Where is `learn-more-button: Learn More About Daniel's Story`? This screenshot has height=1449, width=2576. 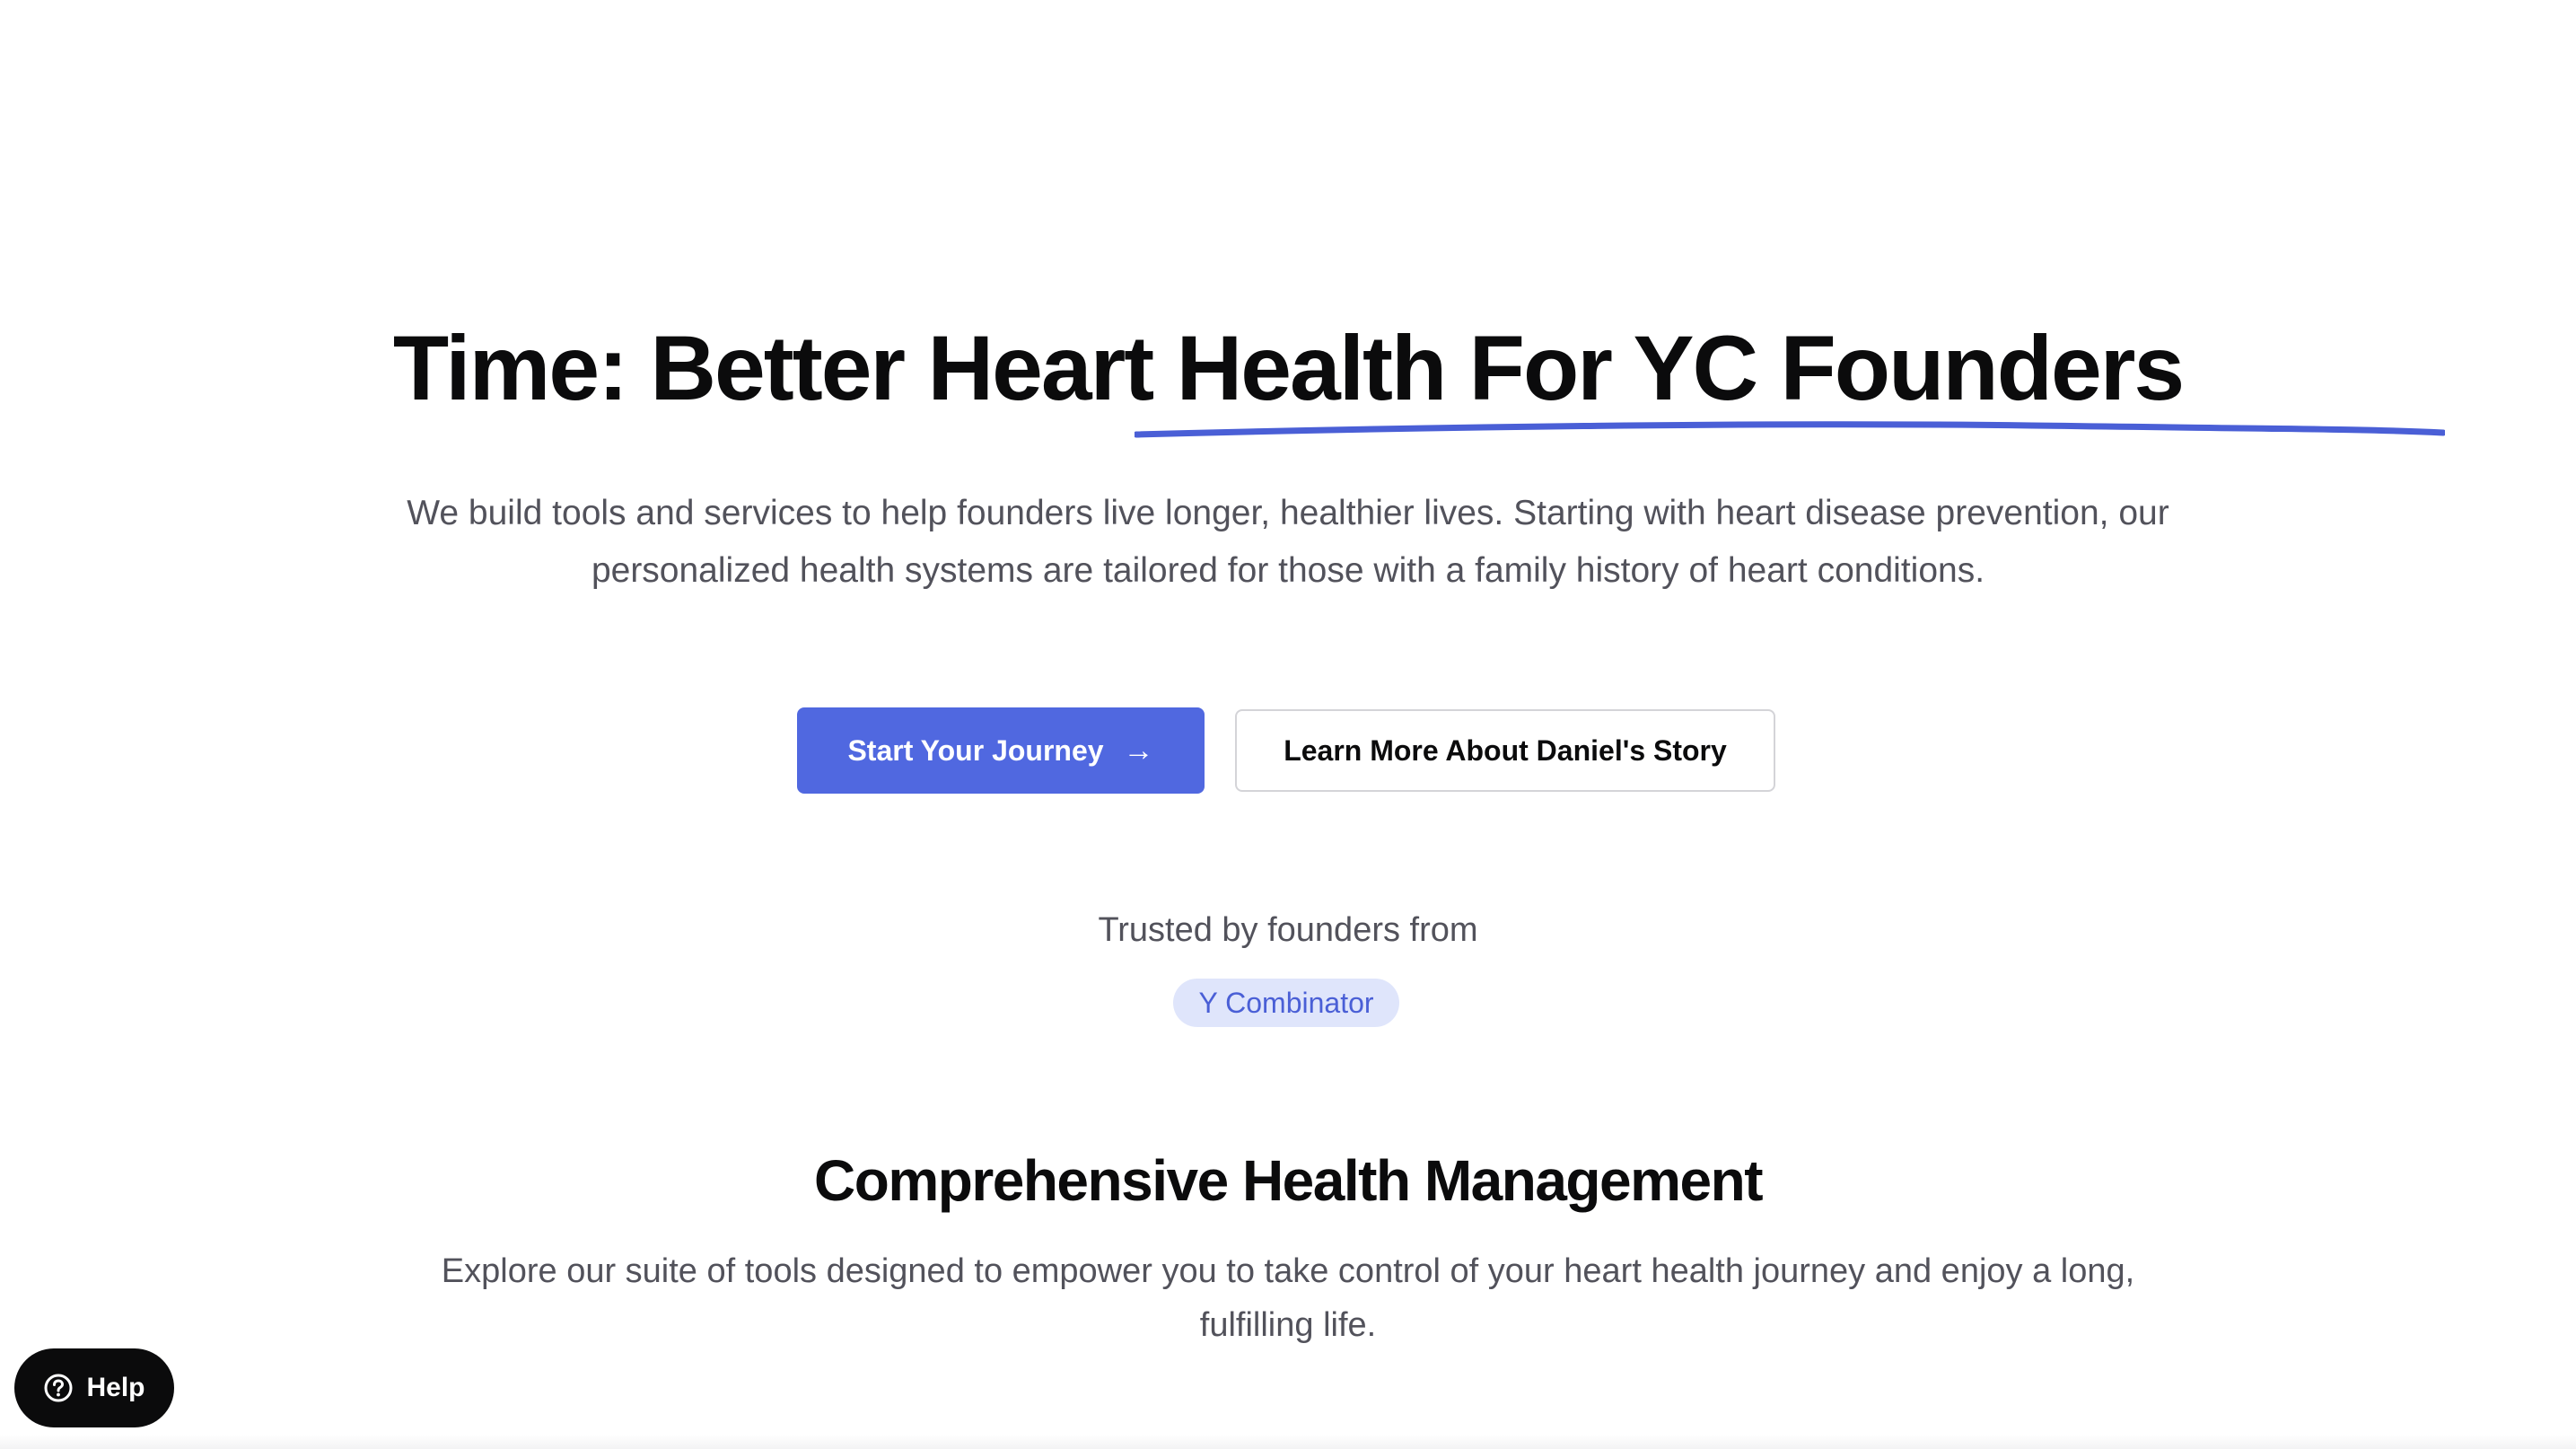
learn-more-button: Learn More About Daniel's Story is located at coordinates (1505, 750).